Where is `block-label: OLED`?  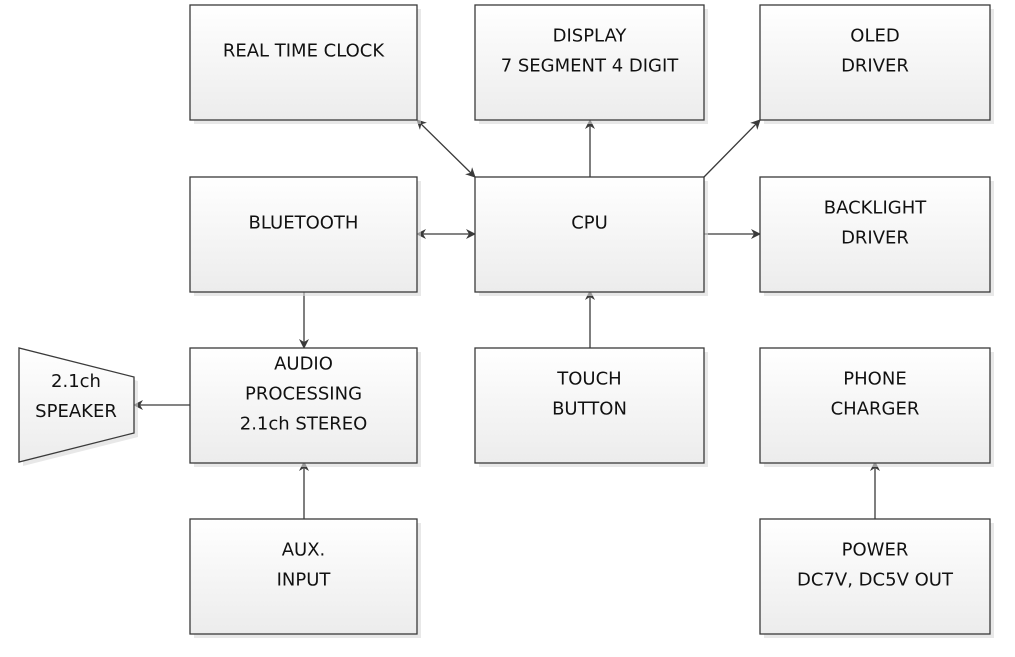
block-label: OLED is located at coordinates (874, 36).